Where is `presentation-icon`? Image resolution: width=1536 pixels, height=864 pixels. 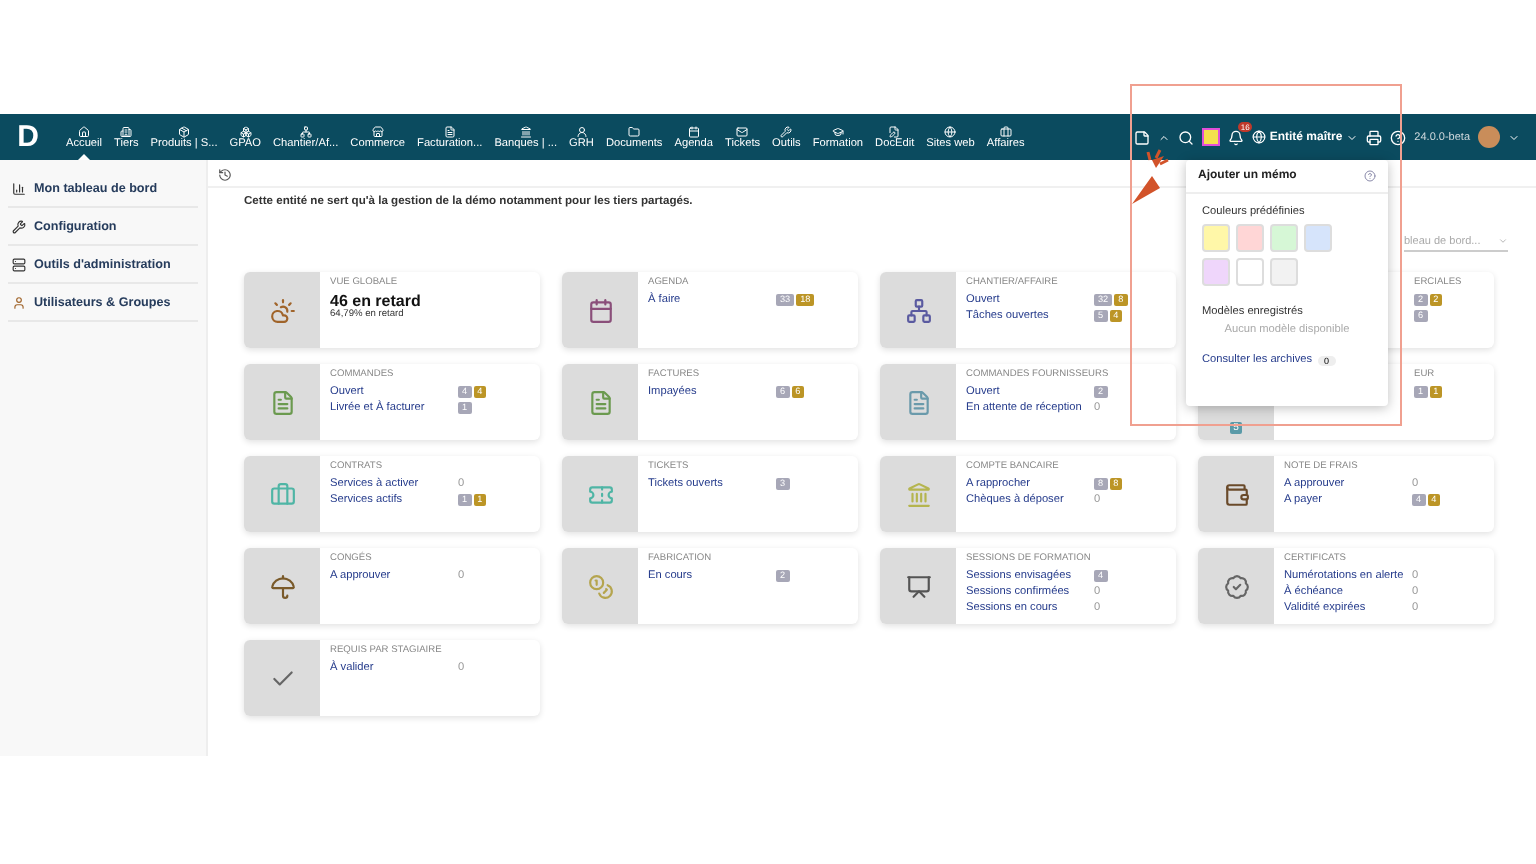 presentation-icon is located at coordinates (918, 586).